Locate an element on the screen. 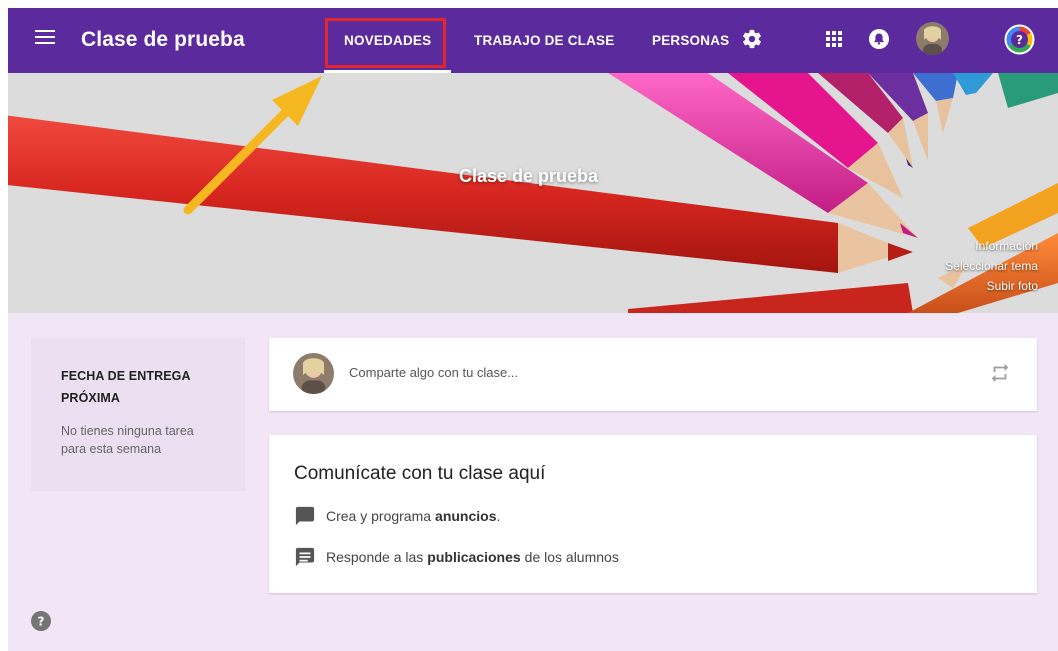 This screenshot has height=651, width=1058. due-empty-text: No tienes ninguna tarea para esta semana is located at coordinates (138, 440).